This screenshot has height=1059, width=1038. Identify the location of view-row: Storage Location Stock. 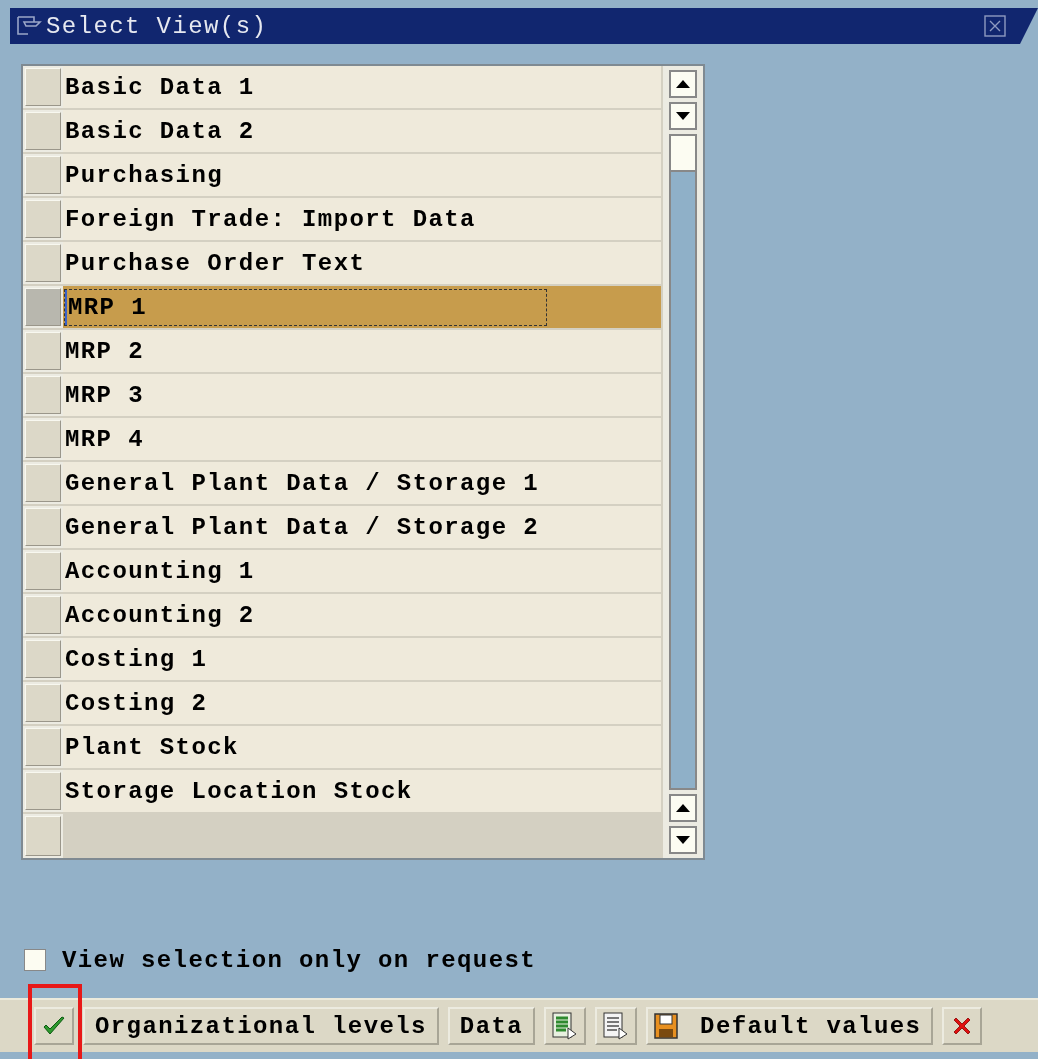
(362, 791).